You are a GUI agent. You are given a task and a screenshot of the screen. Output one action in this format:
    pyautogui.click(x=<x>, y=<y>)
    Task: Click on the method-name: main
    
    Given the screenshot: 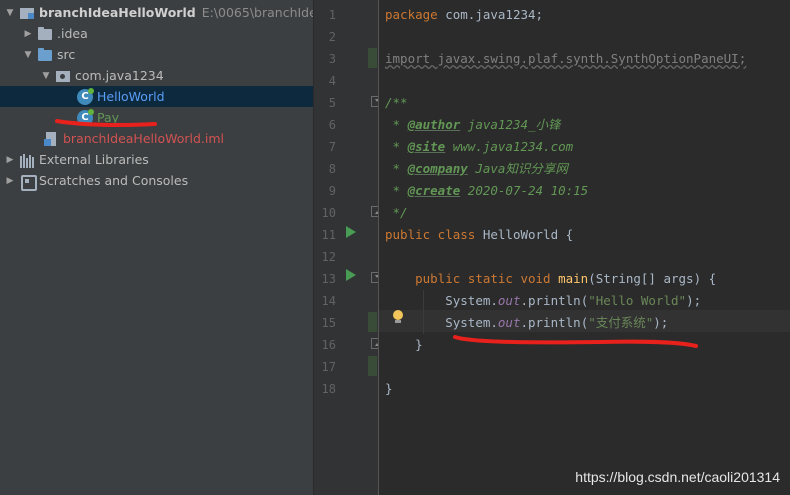 What is the action you would take?
    pyautogui.click(x=573, y=278)
    